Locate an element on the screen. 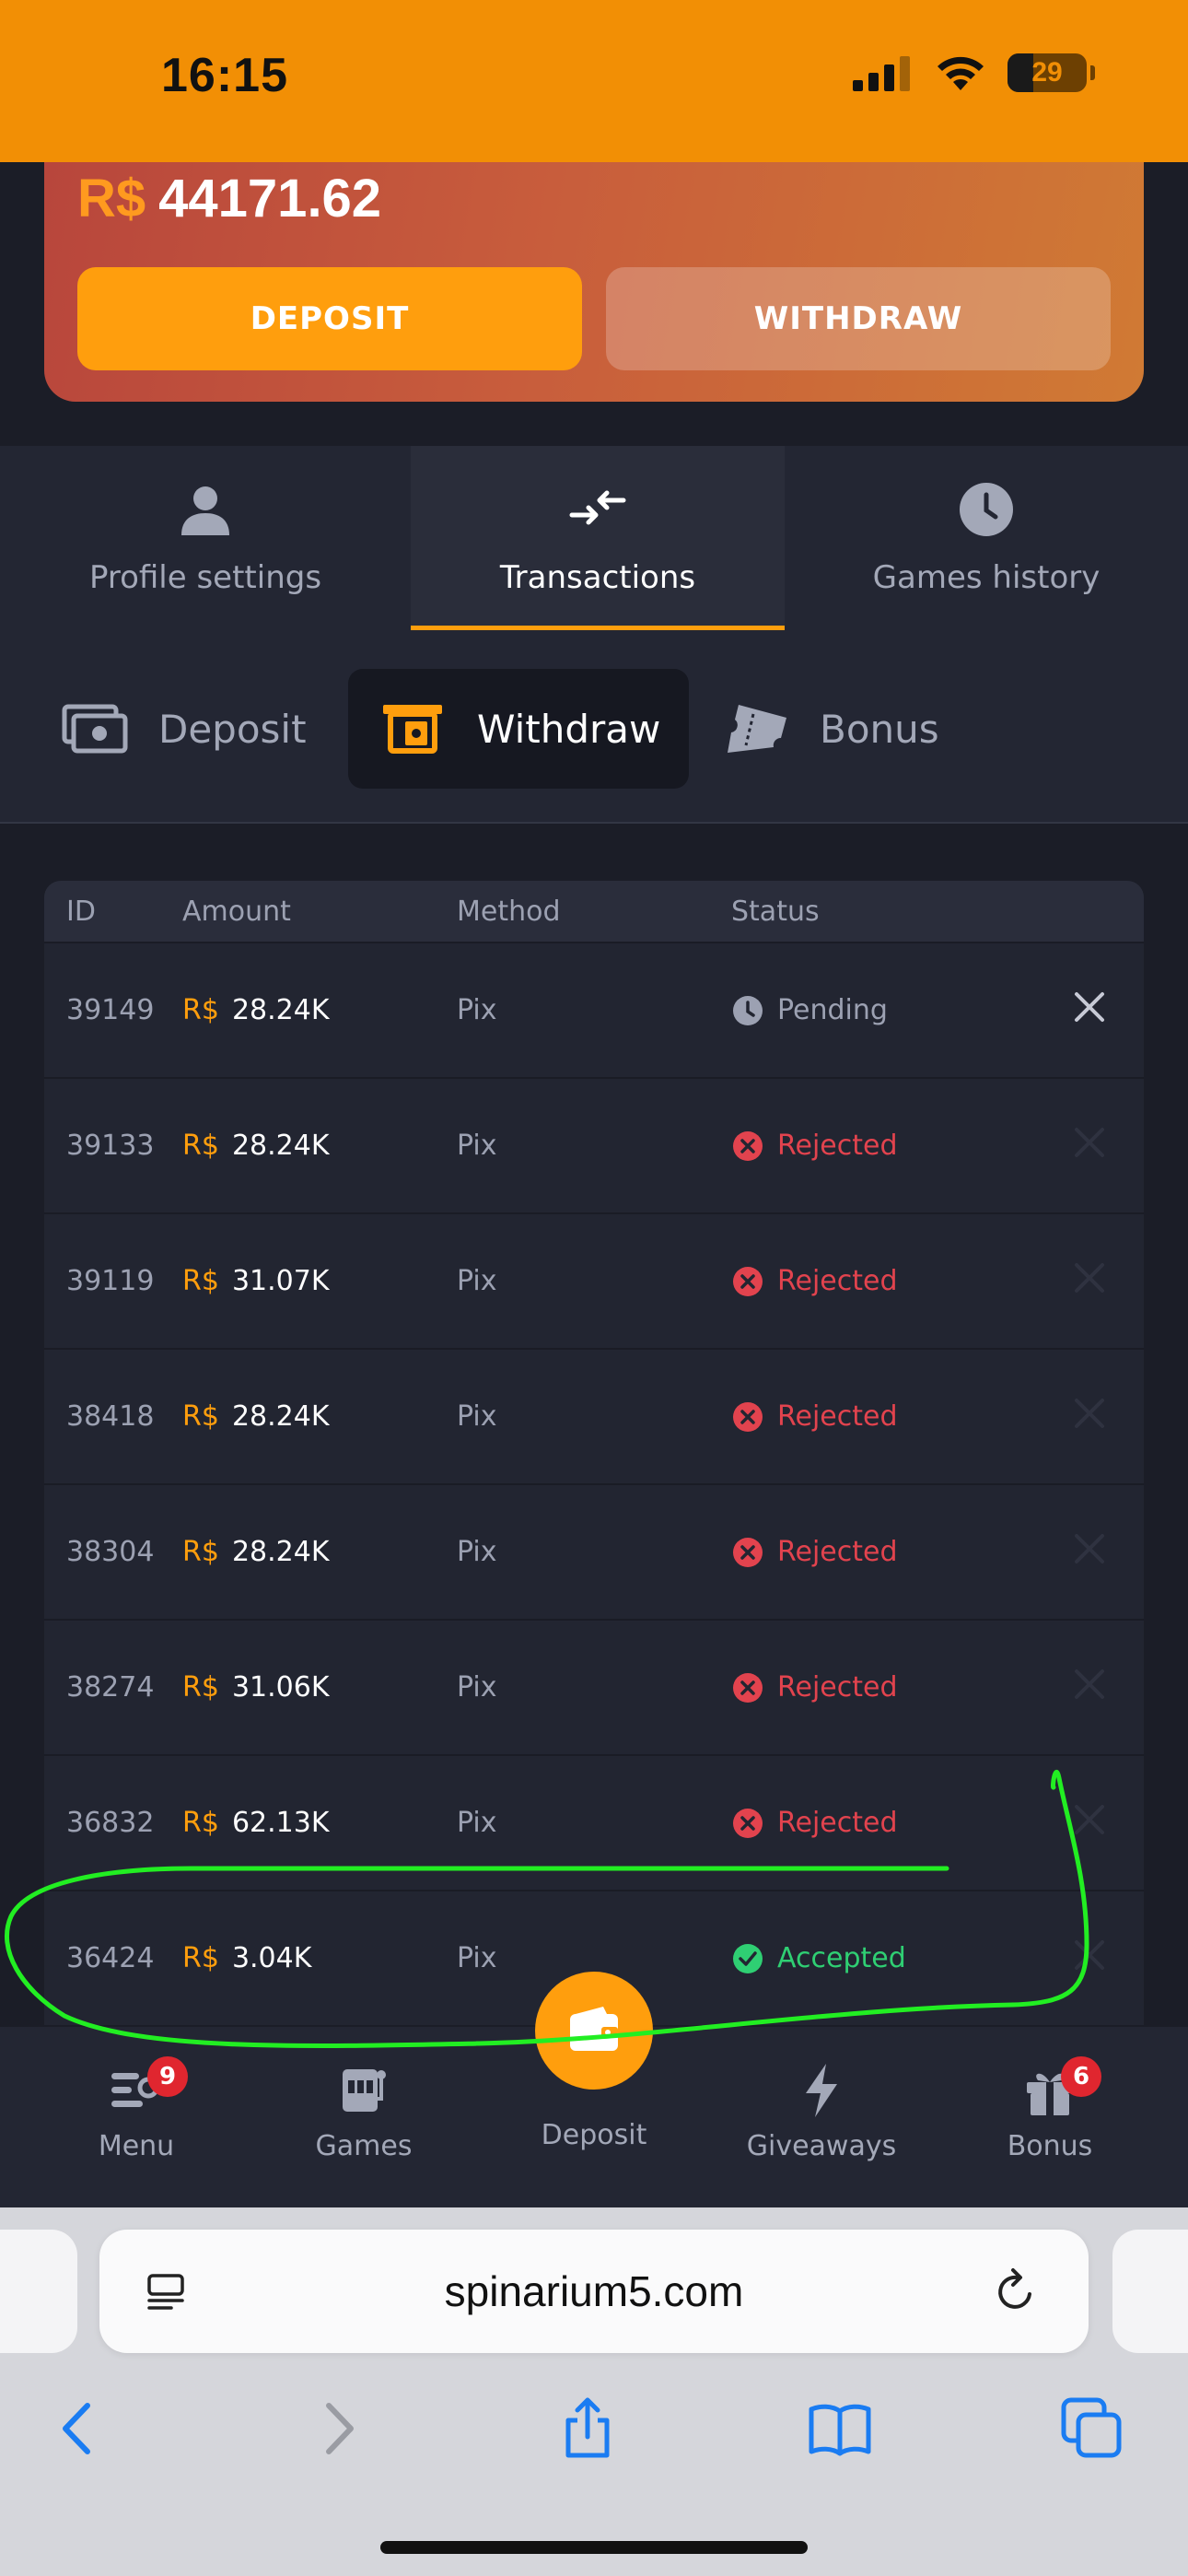 The width and height of the screenshot is (1188, 2576). row-status-label: Accepted is located at coordinates (841, 1958).